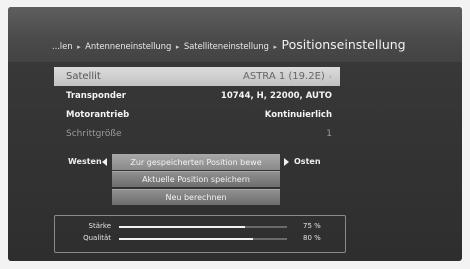 The width and height of the screenshot is (470, 269). What do you see at coordinates (330, 76) in the screenshot?
I see `chevron-right-icon: ›` at bounding box center [330, 76].